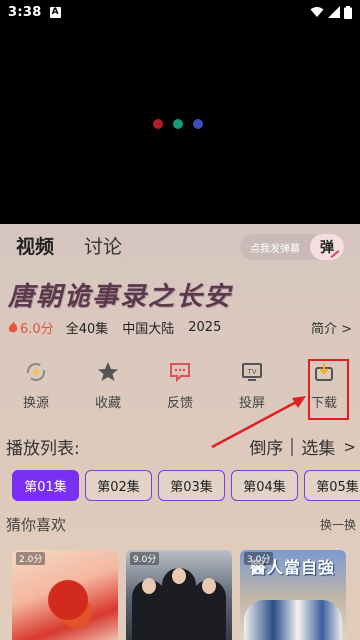  What do you see at coordinates (327, 247) in the screenshot?
I see `danmu-toggle-button: 弹` at bounding box center [327, 247].